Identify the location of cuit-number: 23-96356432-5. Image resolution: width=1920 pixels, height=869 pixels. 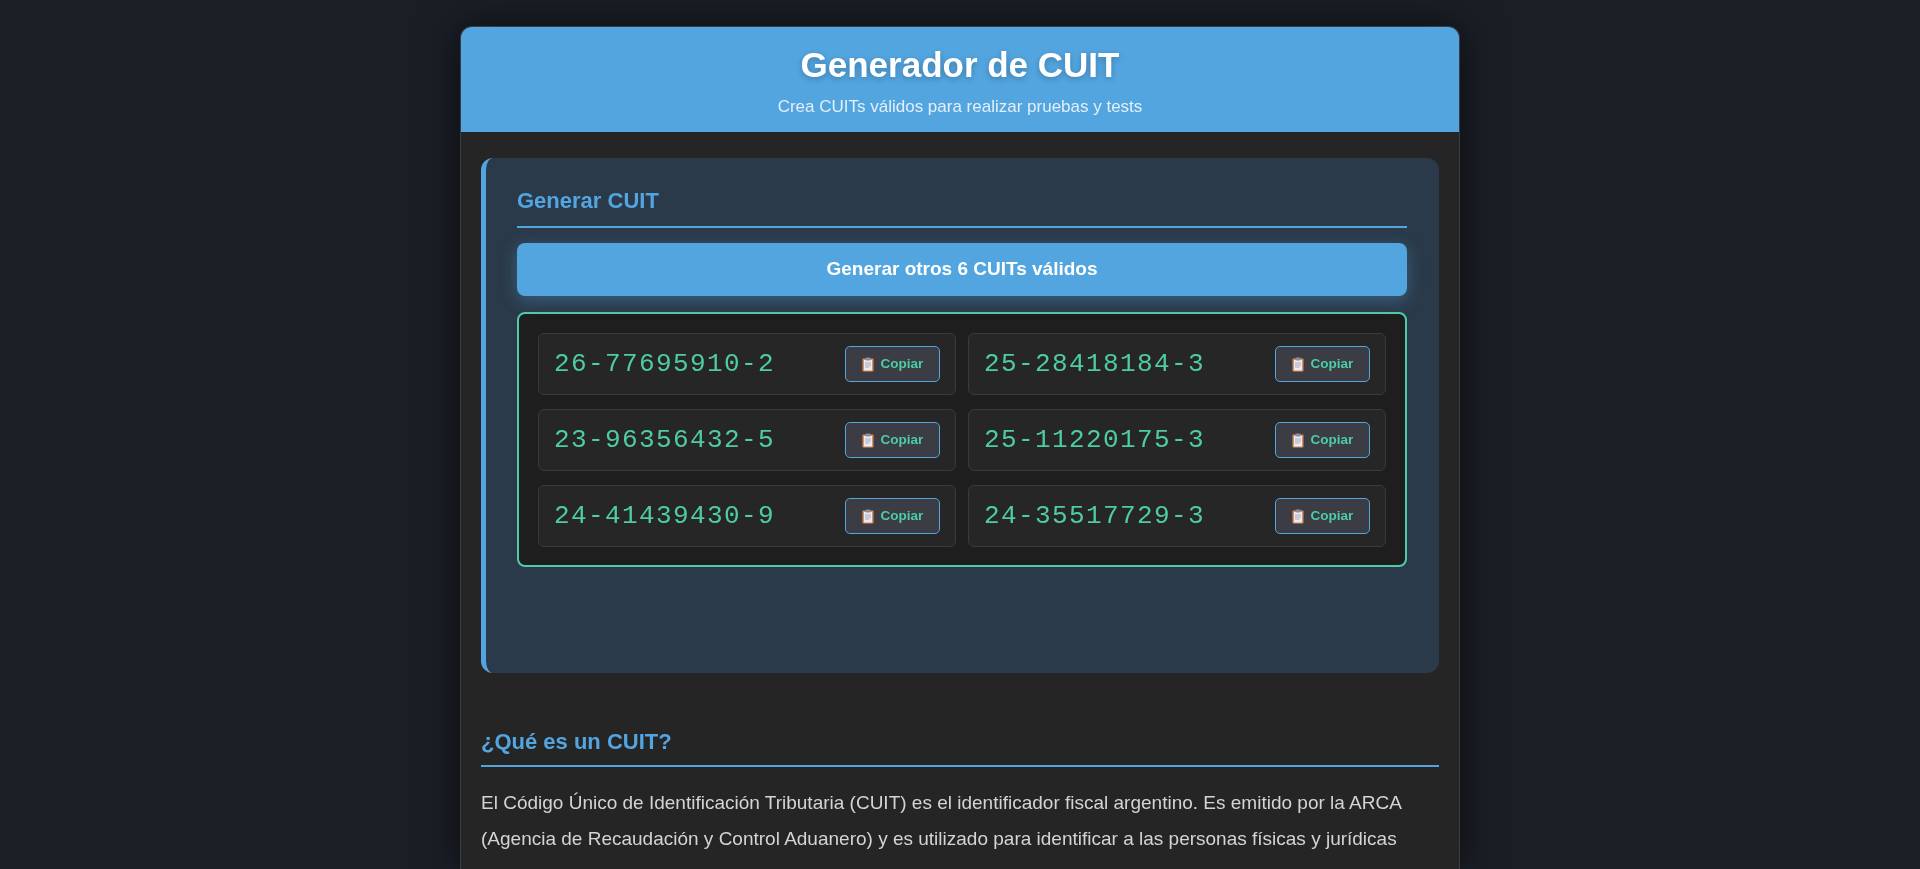
(665, 440).